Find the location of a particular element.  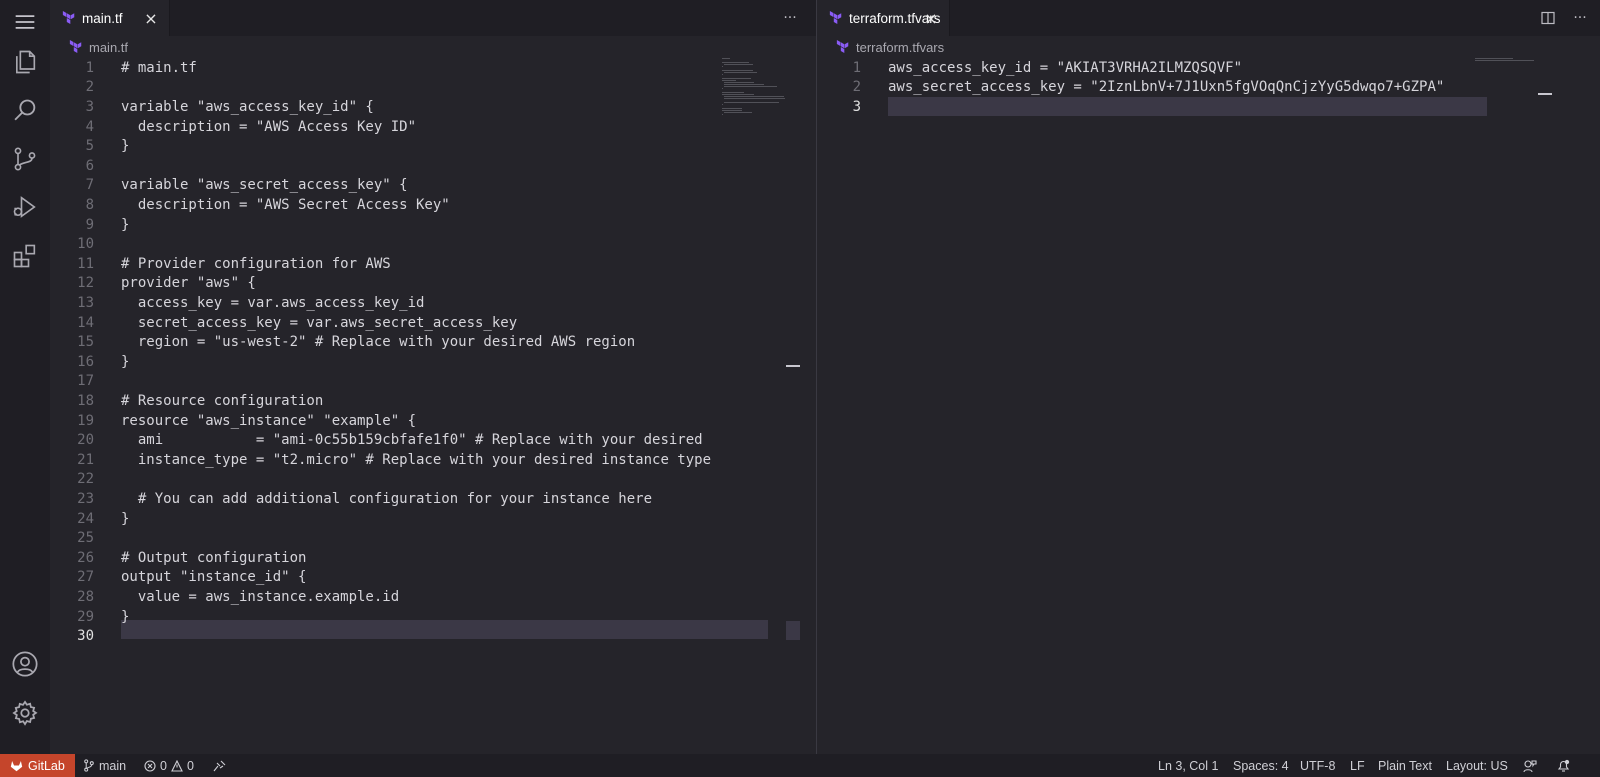

code-line: 19 resource "aws_instance" "example" { is located at coordinates (233, 421).